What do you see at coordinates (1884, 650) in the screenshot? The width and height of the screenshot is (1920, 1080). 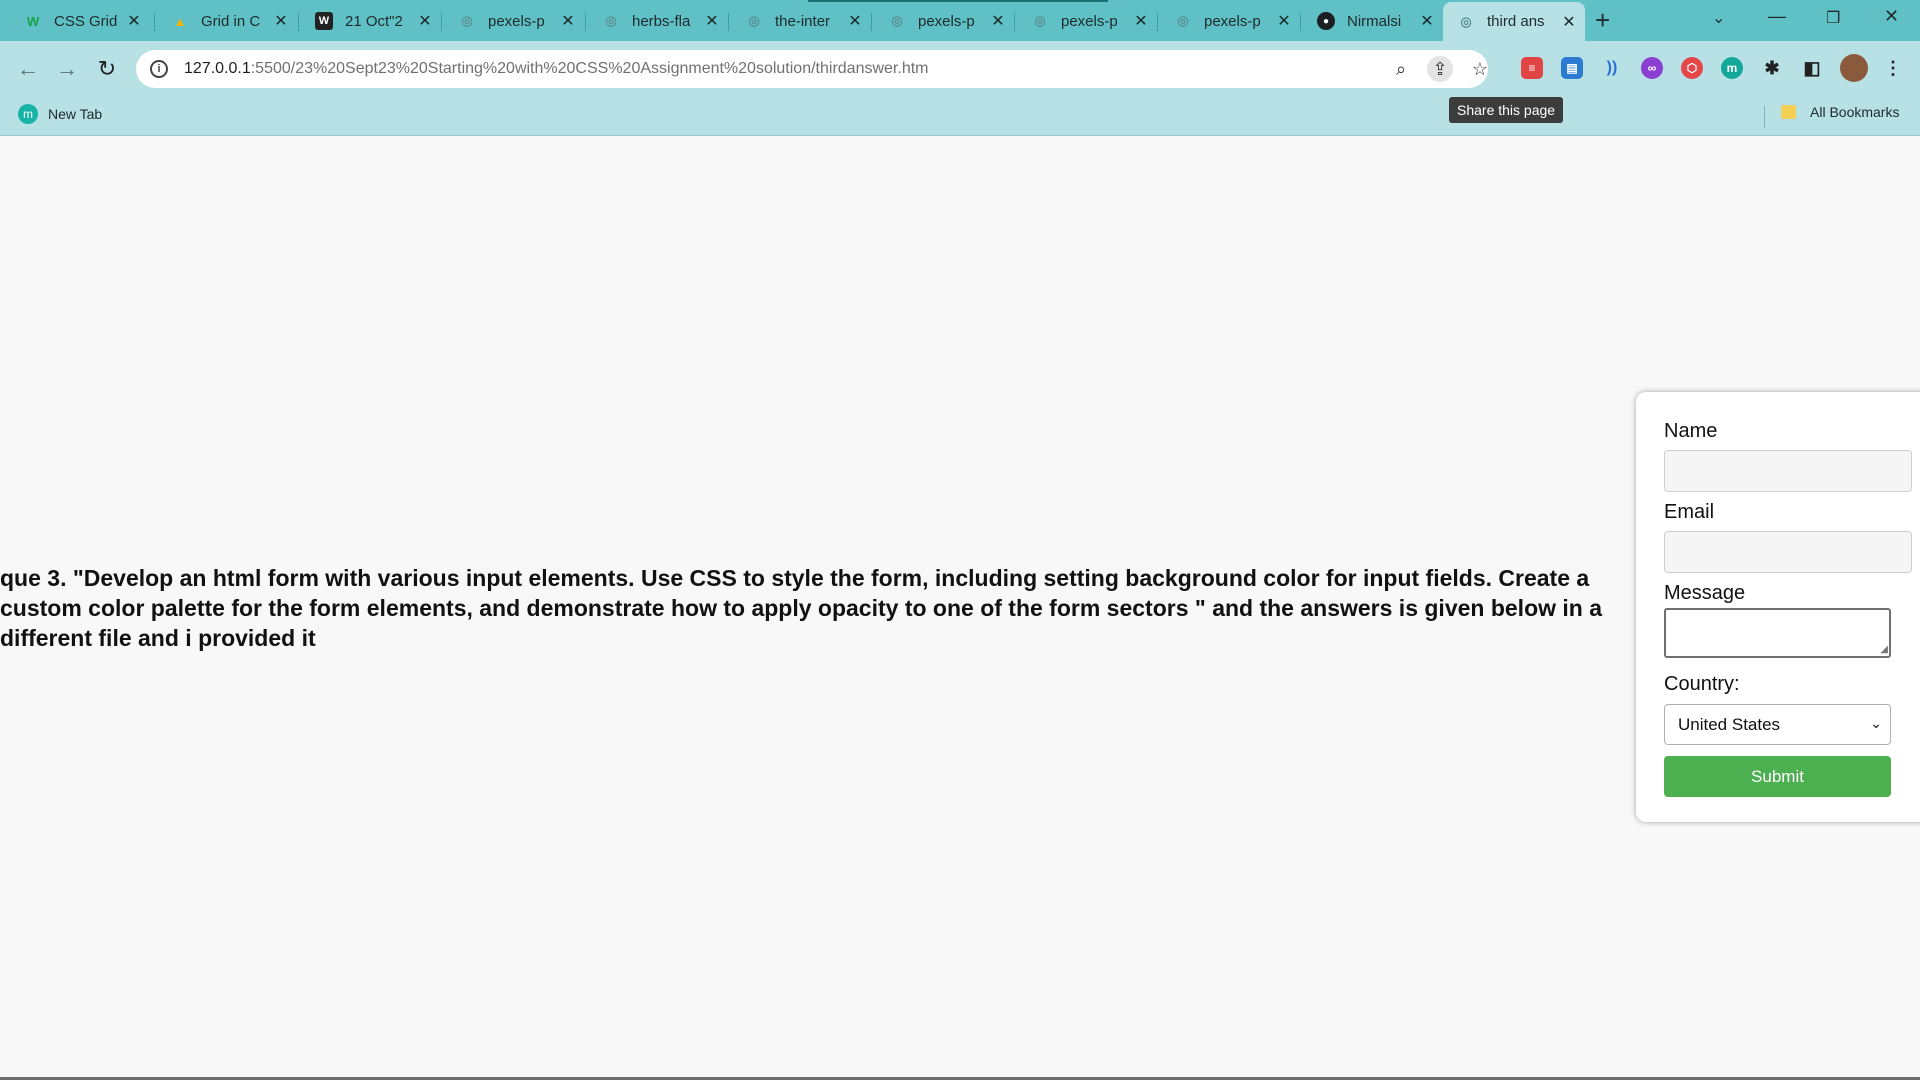 I see `resize-grip-icon: ◢` at bounding box center [1884, 650].